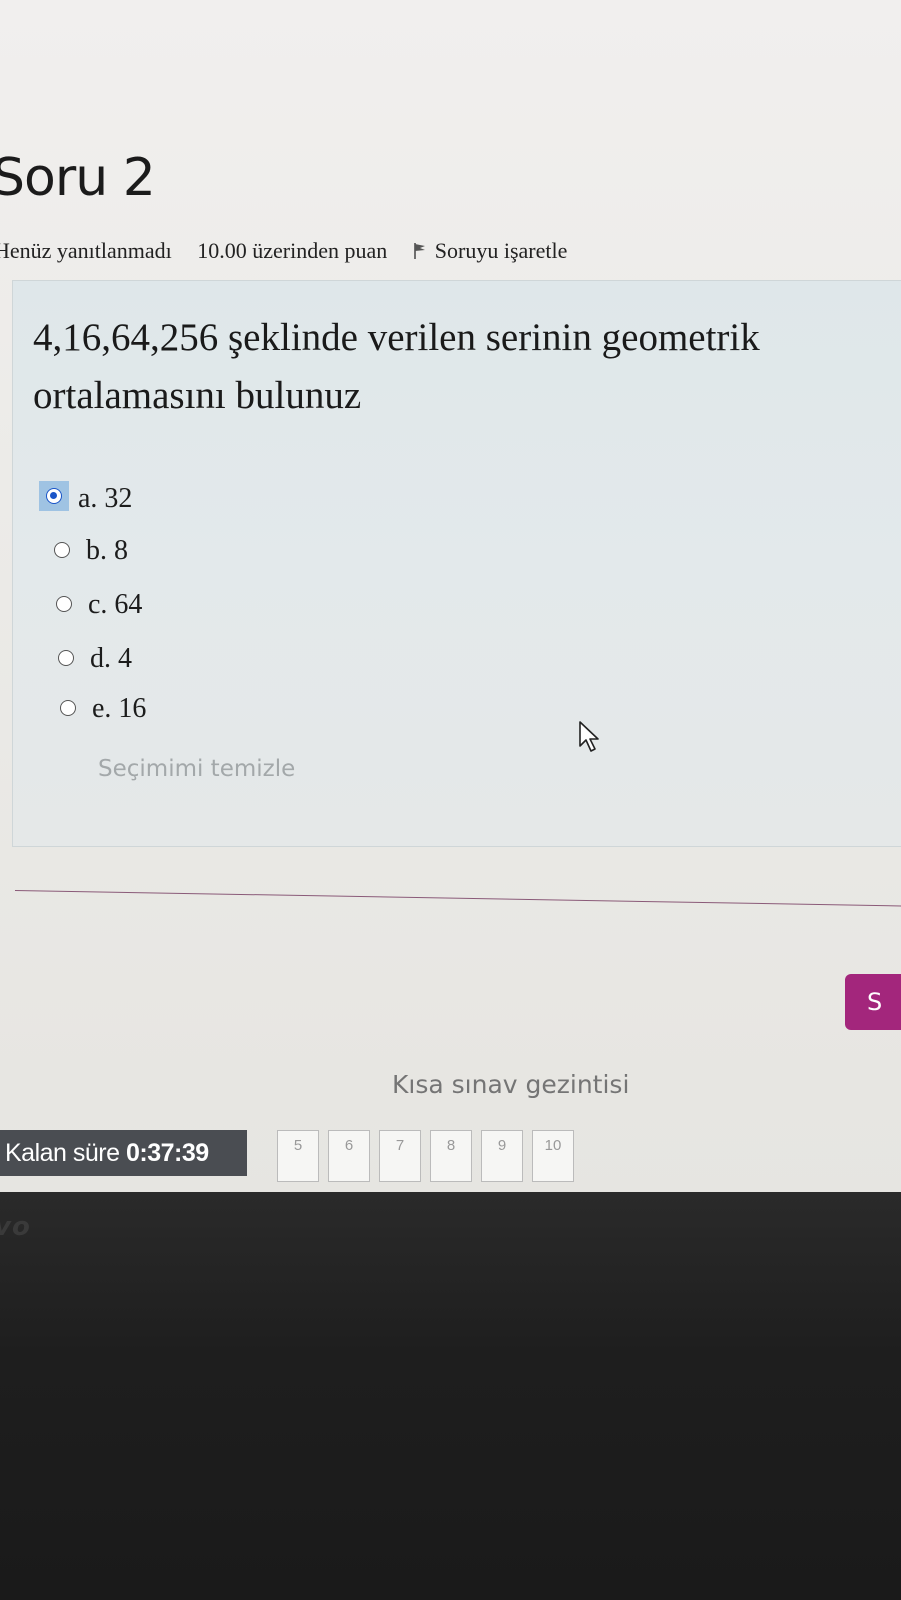  Describe the element at coordinates (502, 1156) in the screenshot. I see `nav-page-button: 9` at that location.